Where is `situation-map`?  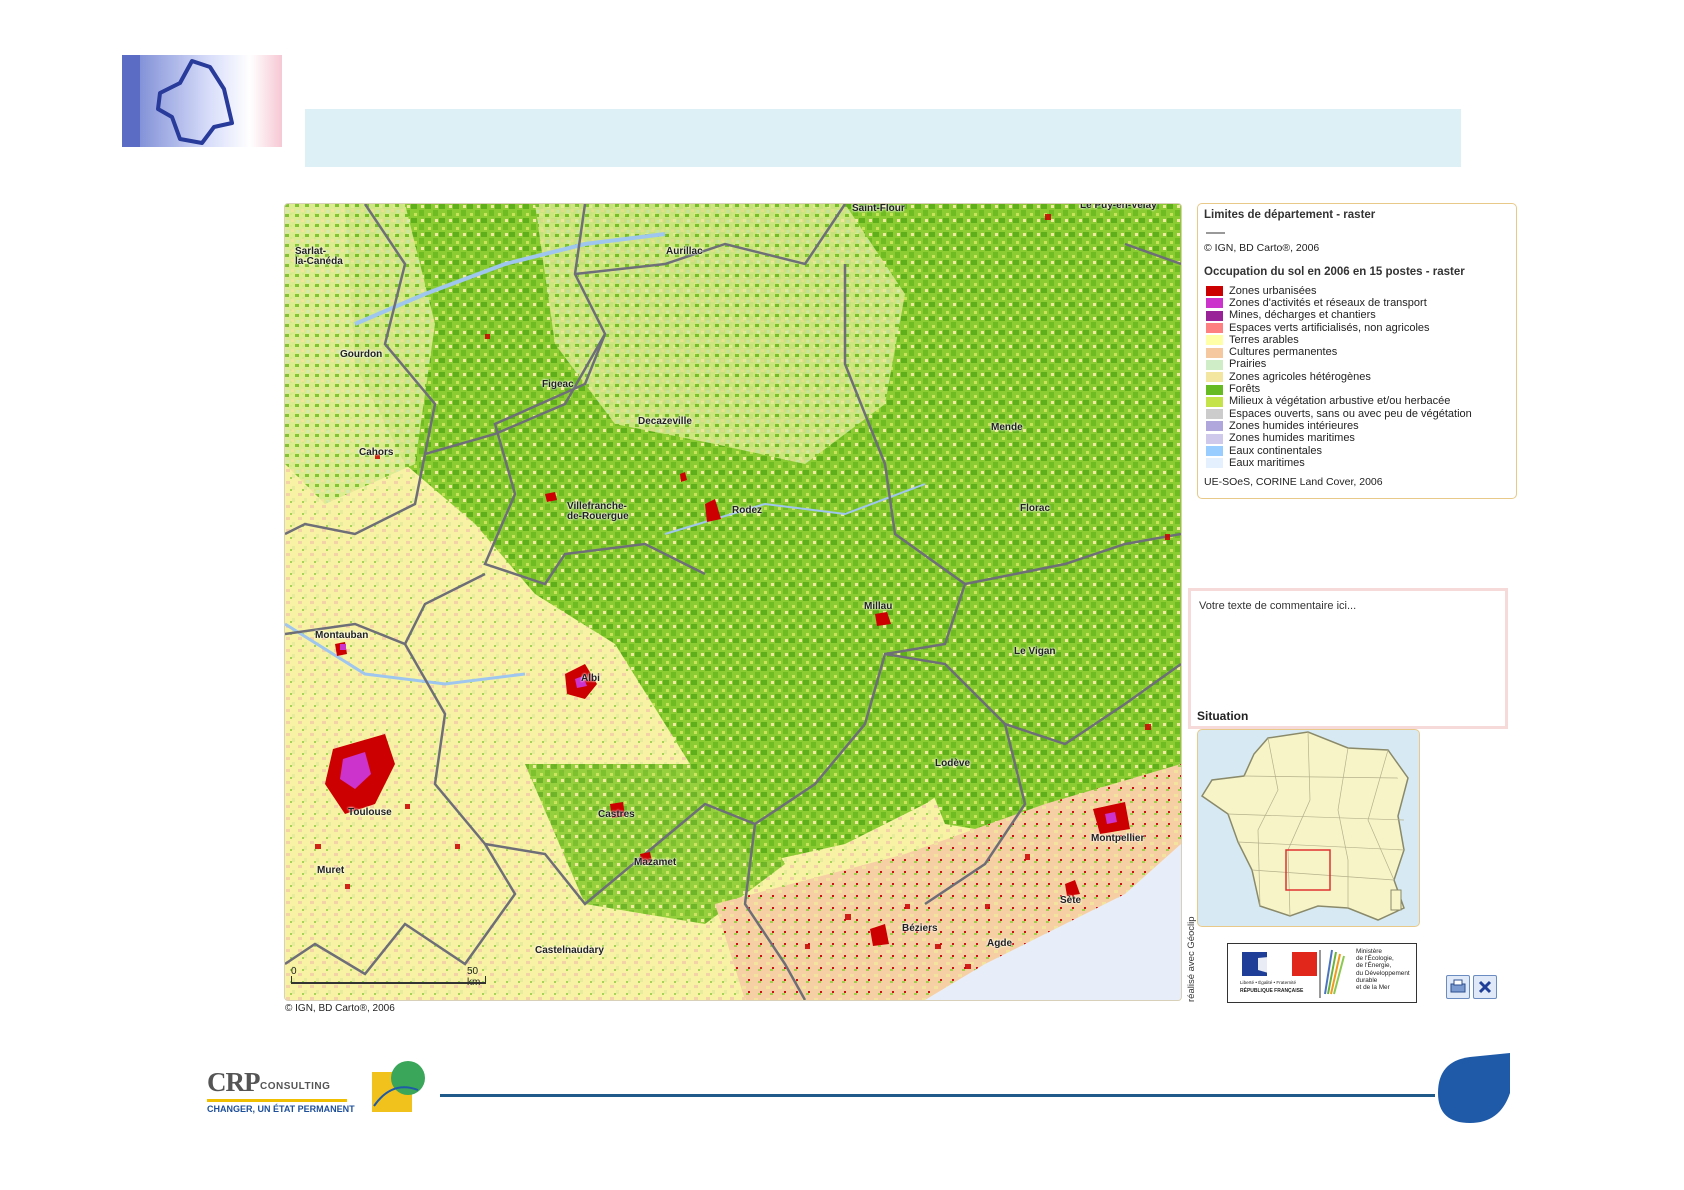 situation-map is located at coordinates (1308, 828).